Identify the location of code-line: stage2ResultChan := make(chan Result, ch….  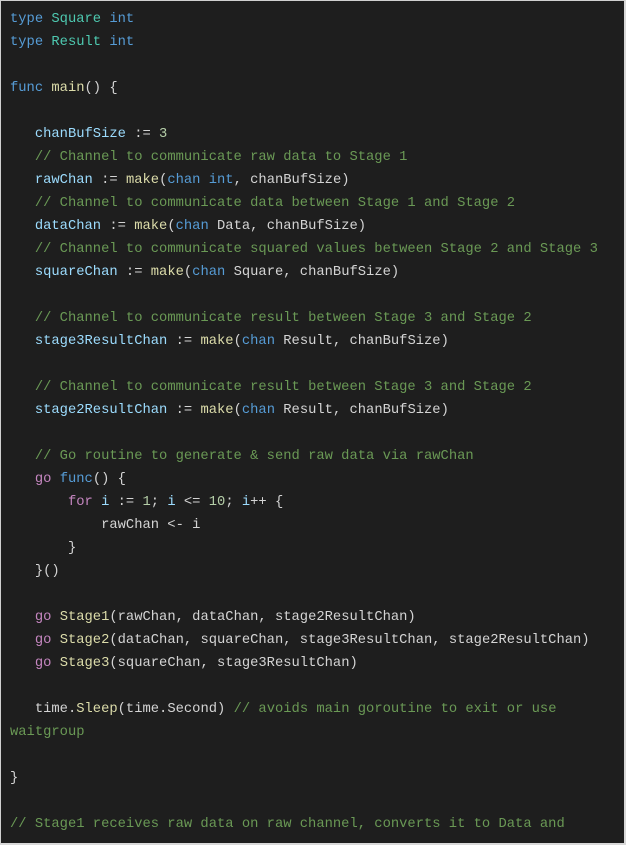
(304, 410).